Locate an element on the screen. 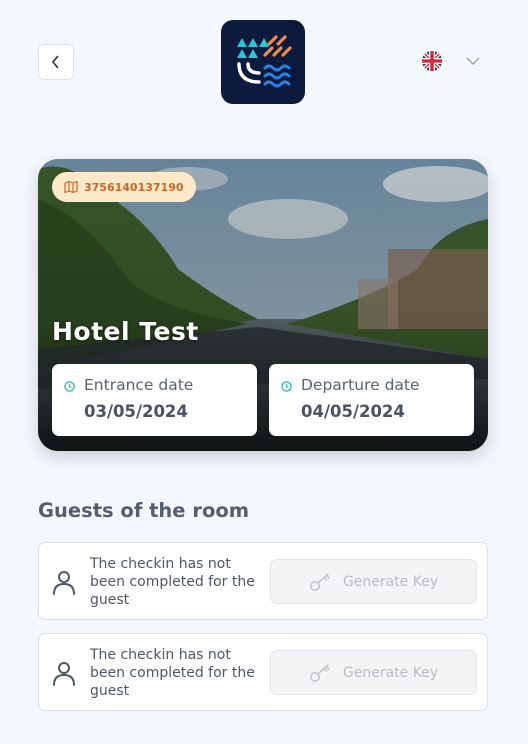 This screenshot has width=528, height=744. departure-date-label: Departure date is located at coordinates (360, 385).